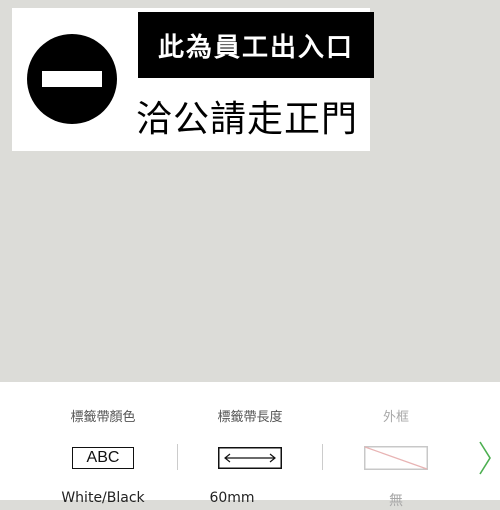 This screenshot has width=500, height=510. What do you see at coordinates (396, 501) in the screenshot?
I see `frame-value: 無` at bounding box center [396, 501].